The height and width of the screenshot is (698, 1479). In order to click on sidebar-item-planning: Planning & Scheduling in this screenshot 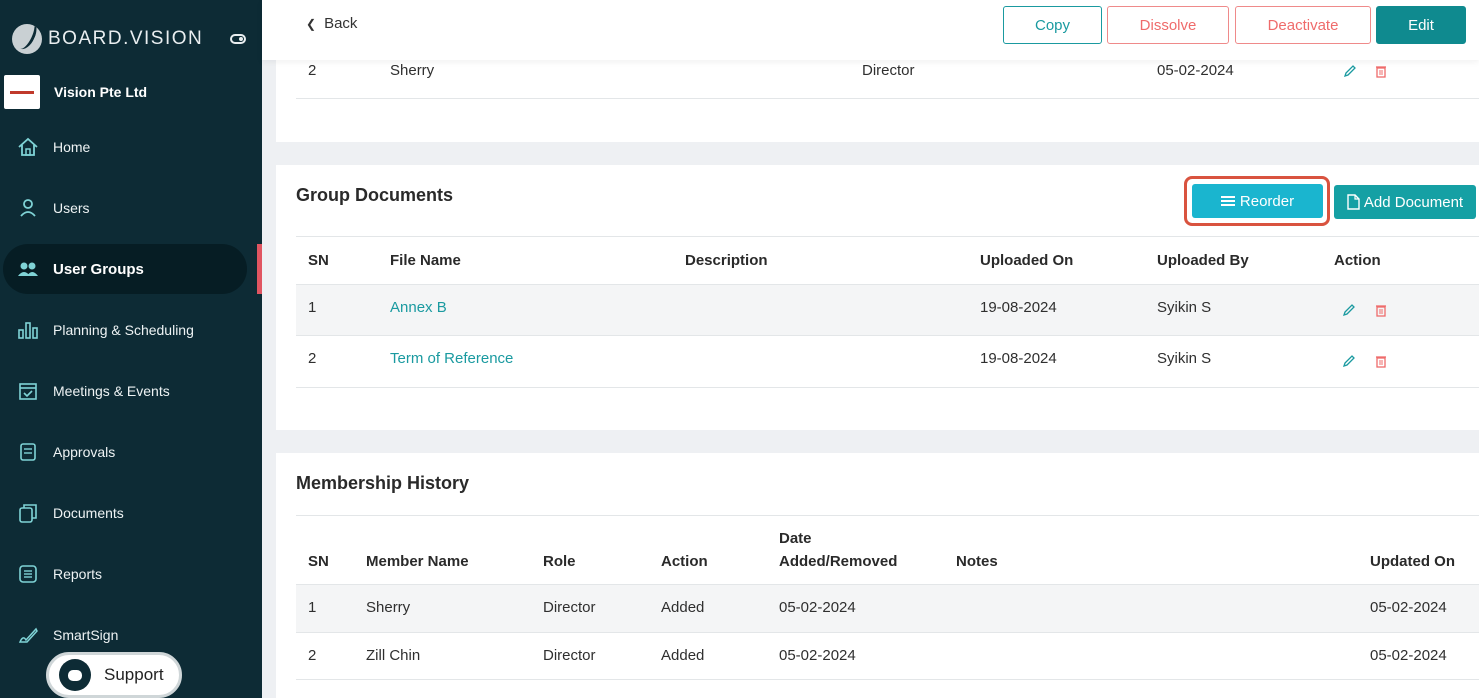, I will do `click(131, 330)`.